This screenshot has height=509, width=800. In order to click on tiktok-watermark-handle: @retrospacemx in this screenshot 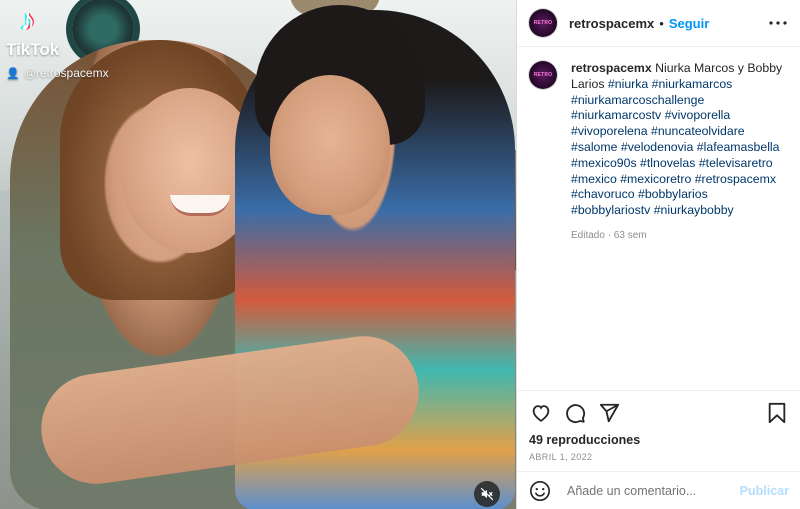, I will do `click(66, 73)`.